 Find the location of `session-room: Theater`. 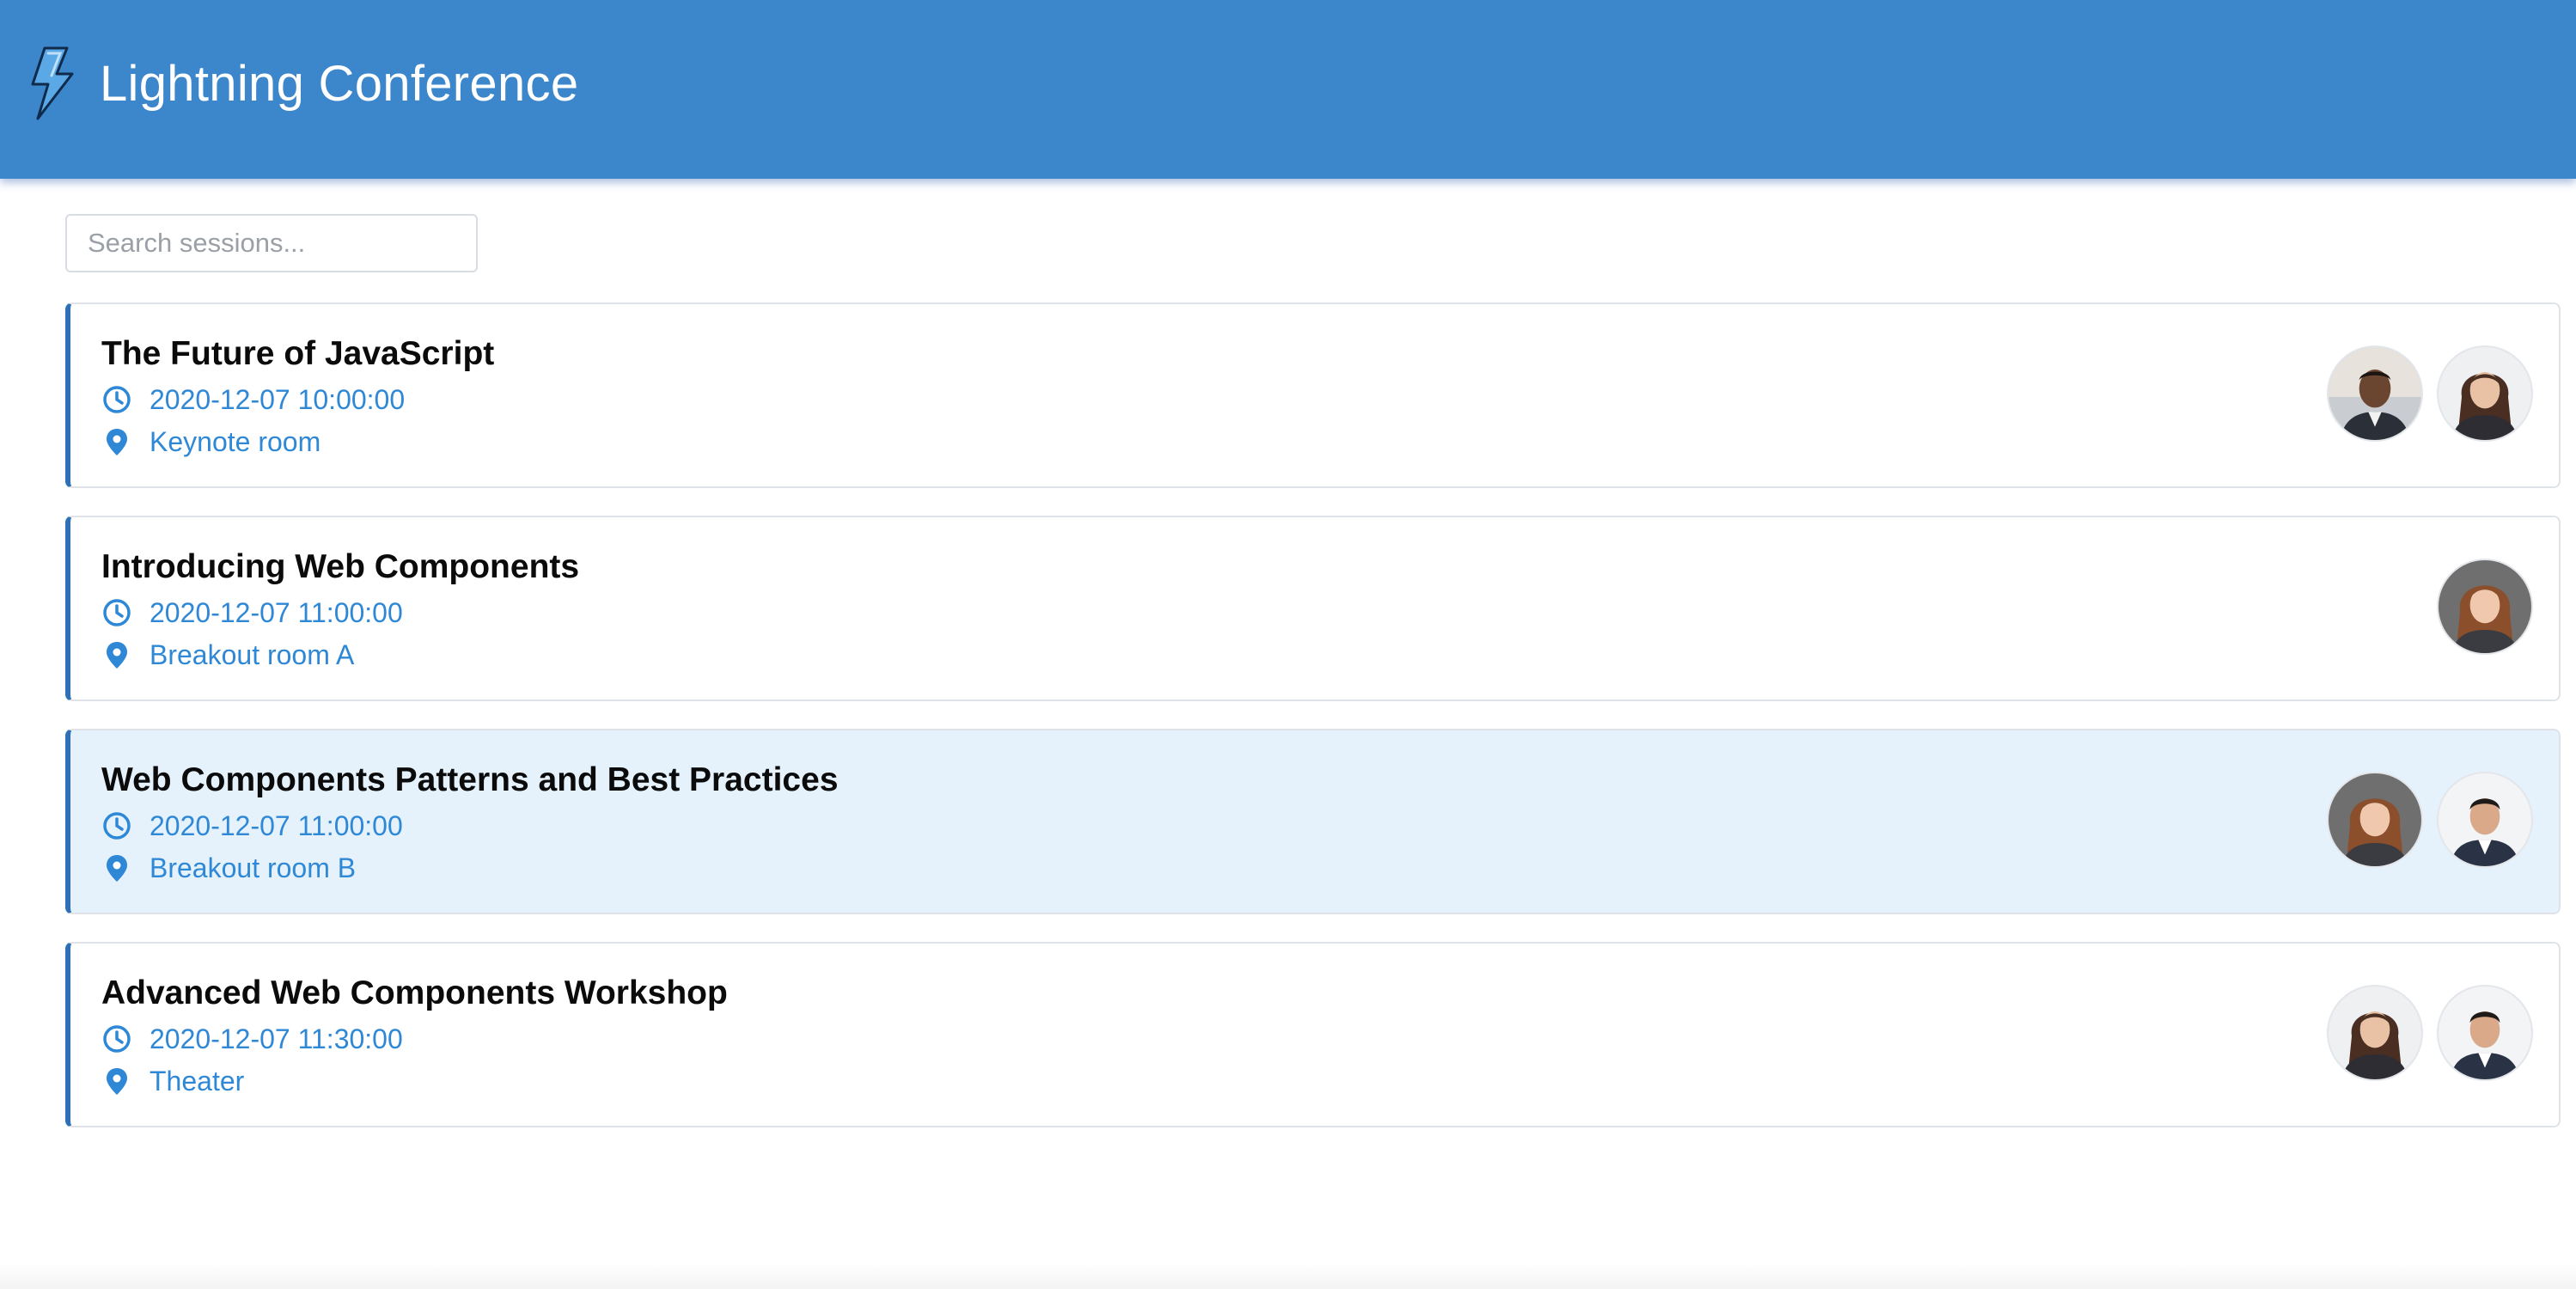

session-room: Theater is located at coordinates (172, 1081).